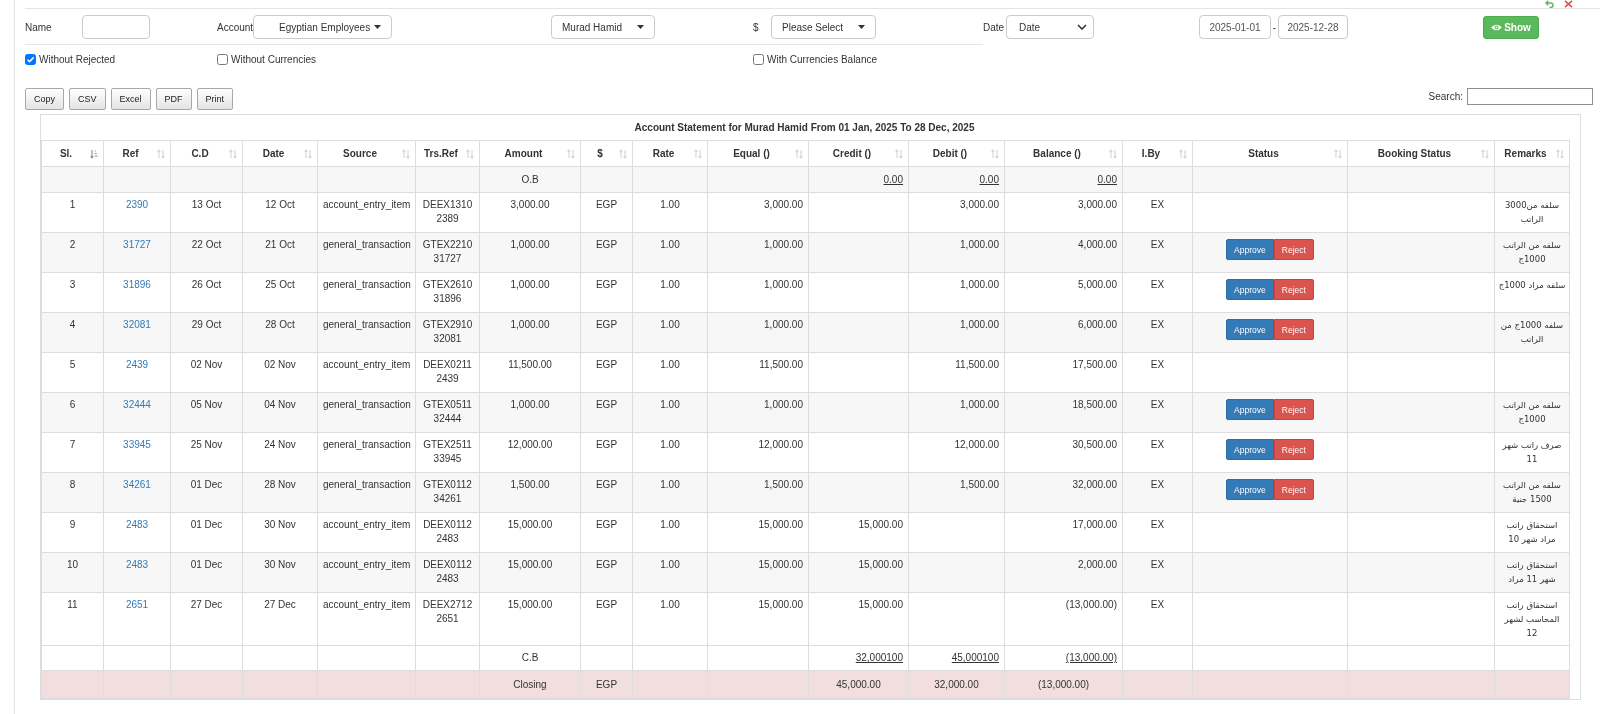 This screenshot has width=1600, height=714. Describe the element at coordinates (447, 153) in the screenshot. I see `column-header: Trs.Ref` at that location.